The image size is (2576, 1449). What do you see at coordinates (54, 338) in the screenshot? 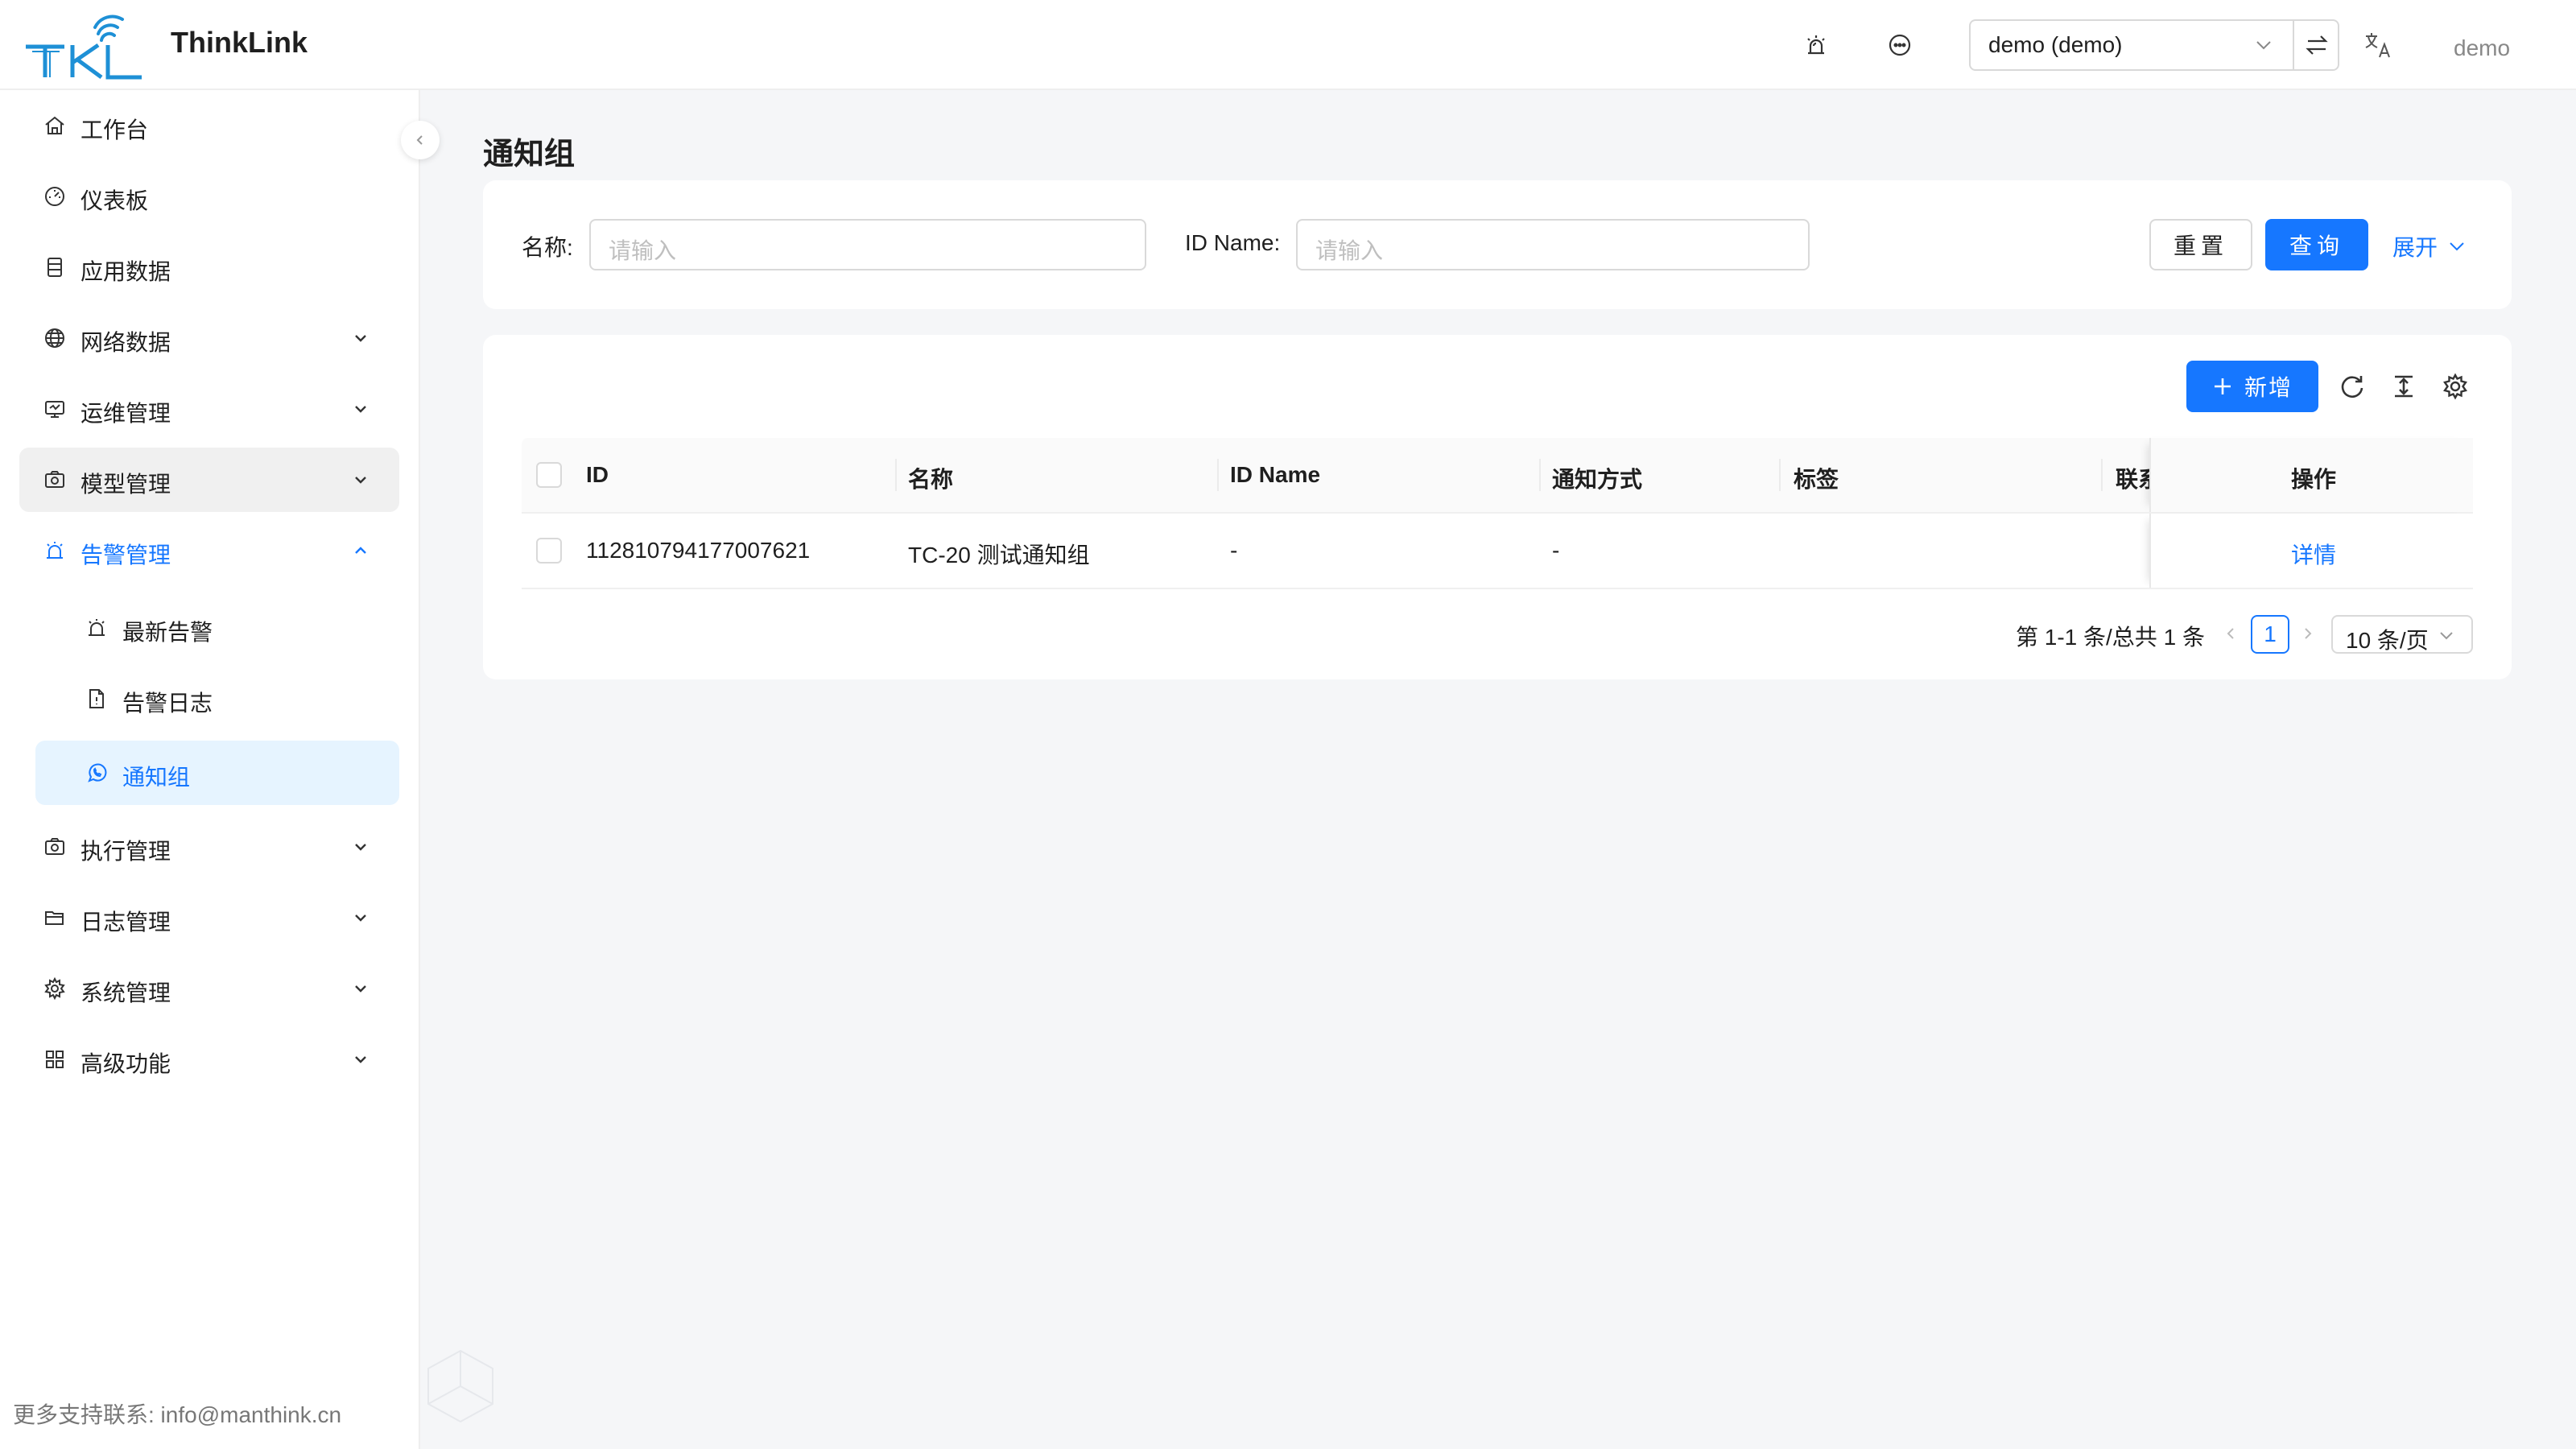
I see `globe-icon` at bounding box center [54, 338].